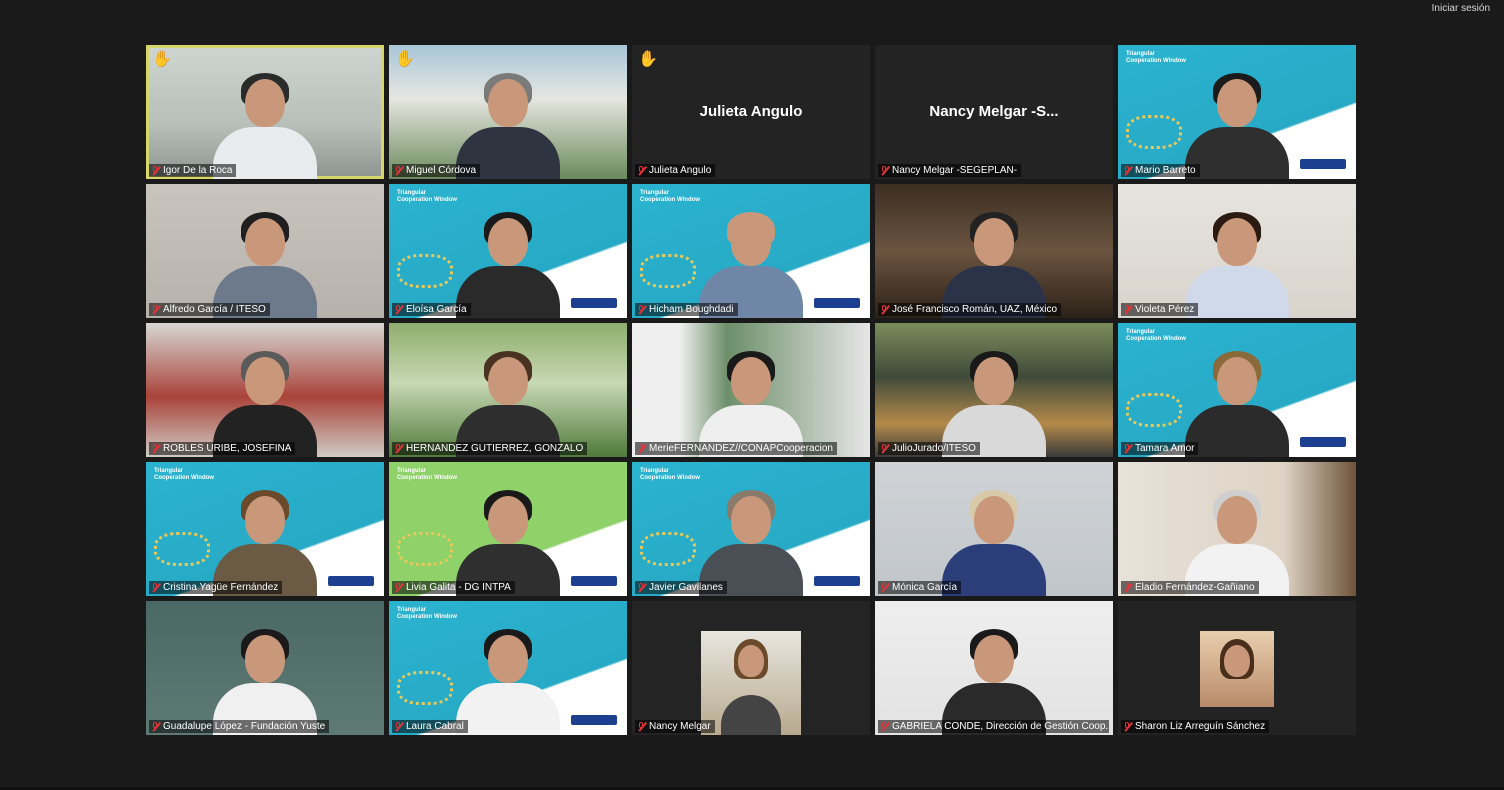 The image size is (1504, 790). Describe the element at coordinates (1237, 251) in the screenshot. I see `participant-tile: Violeta Pérez` at that location.